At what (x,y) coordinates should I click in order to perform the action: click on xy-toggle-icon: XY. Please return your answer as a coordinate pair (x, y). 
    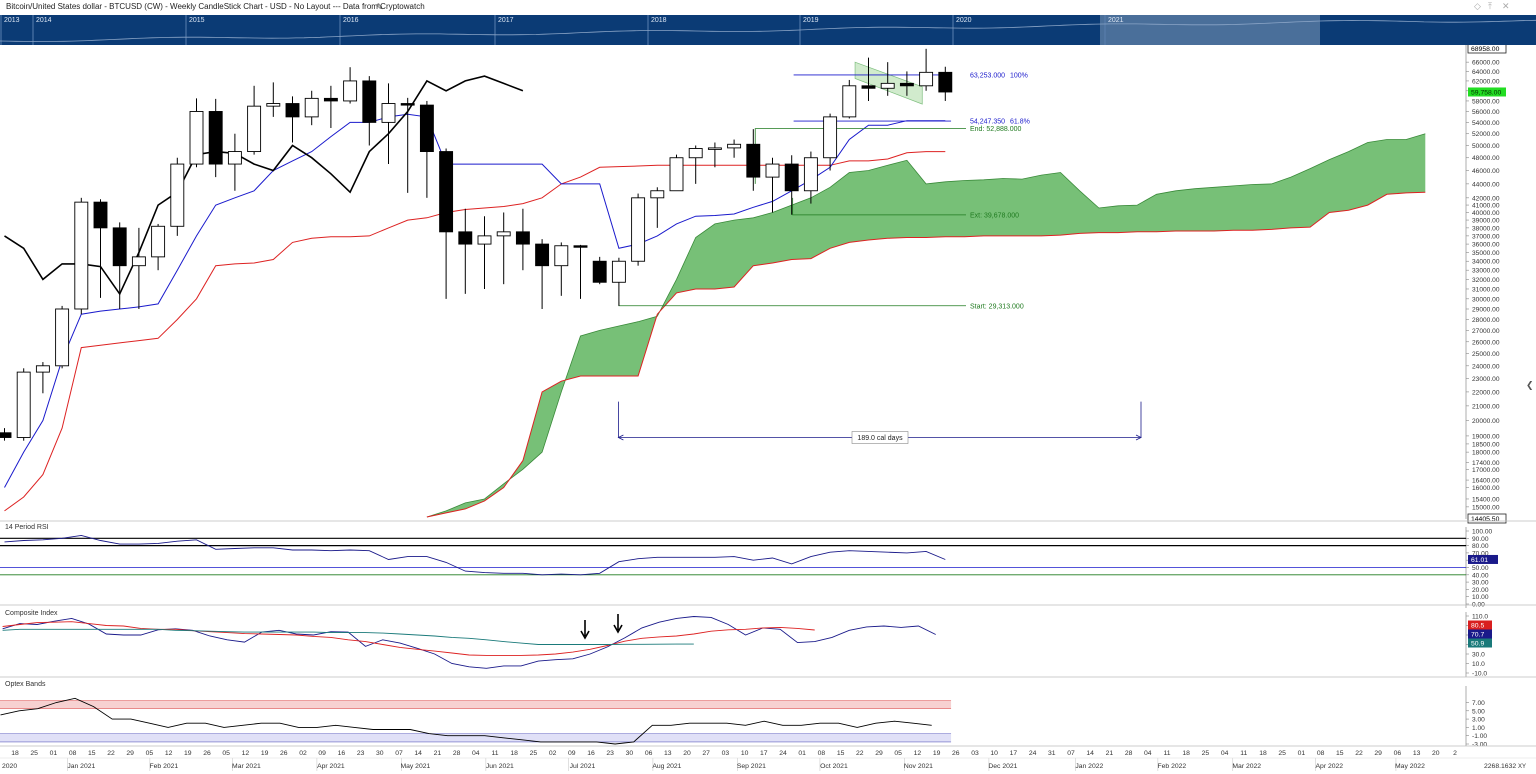
    Looking at the image, I should click on (1522, 767).